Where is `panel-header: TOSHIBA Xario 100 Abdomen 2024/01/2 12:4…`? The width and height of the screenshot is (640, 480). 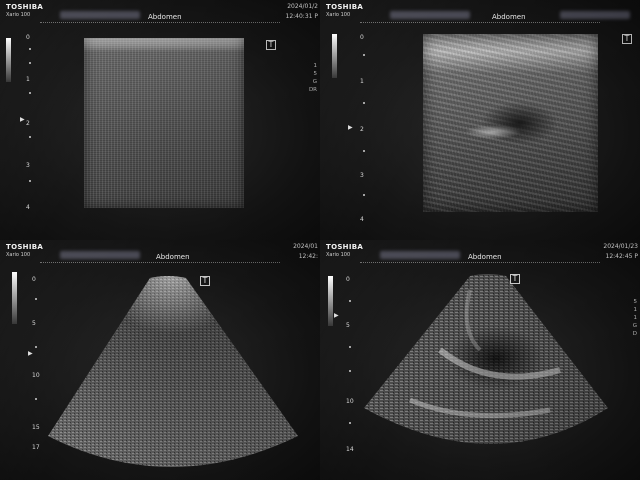 panel-header: TOSHIBA Xario 100 Abdomen 2024/01/2 12:4… is located at coordinates (160, 11).